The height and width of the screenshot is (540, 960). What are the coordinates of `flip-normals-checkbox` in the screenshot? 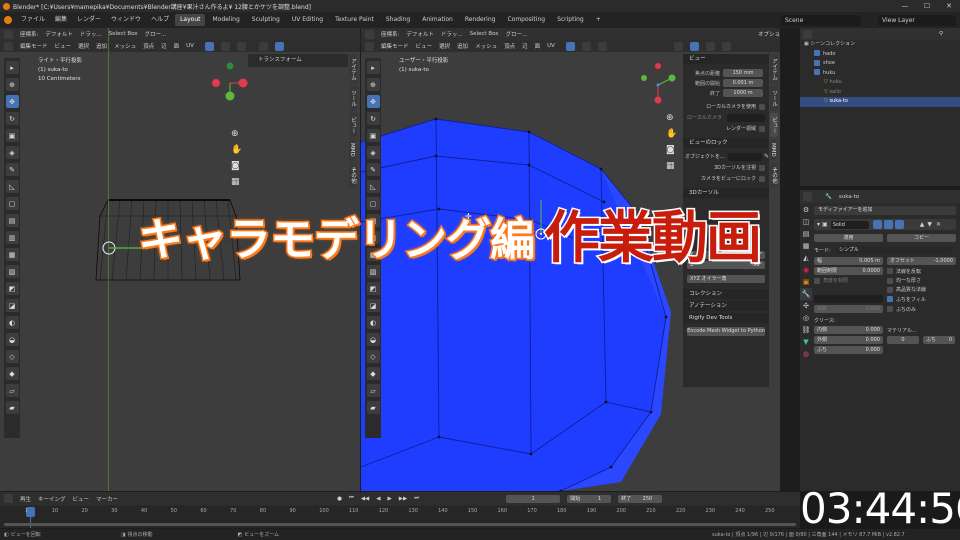 It's located at (890, 271).